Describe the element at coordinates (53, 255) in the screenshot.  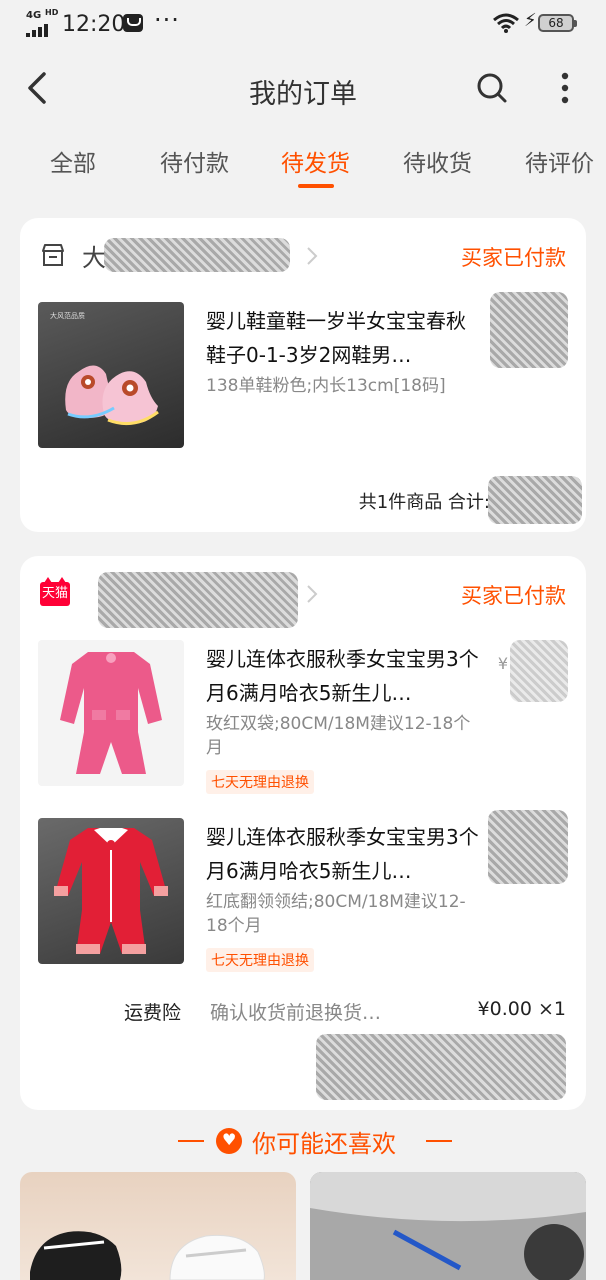
I see `store-icon` at that location.